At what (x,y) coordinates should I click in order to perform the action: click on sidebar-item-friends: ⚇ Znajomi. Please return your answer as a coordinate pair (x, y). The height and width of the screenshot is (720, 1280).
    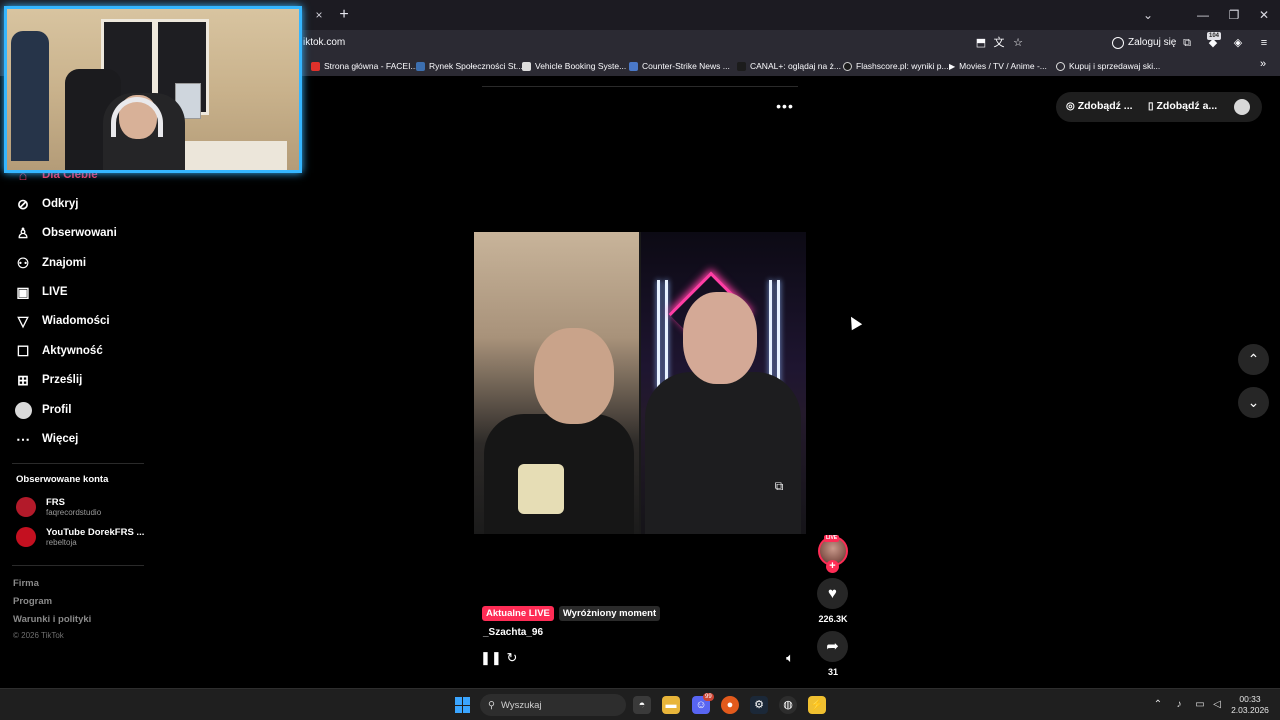
    Looking at the image, I should click on (50, 263).